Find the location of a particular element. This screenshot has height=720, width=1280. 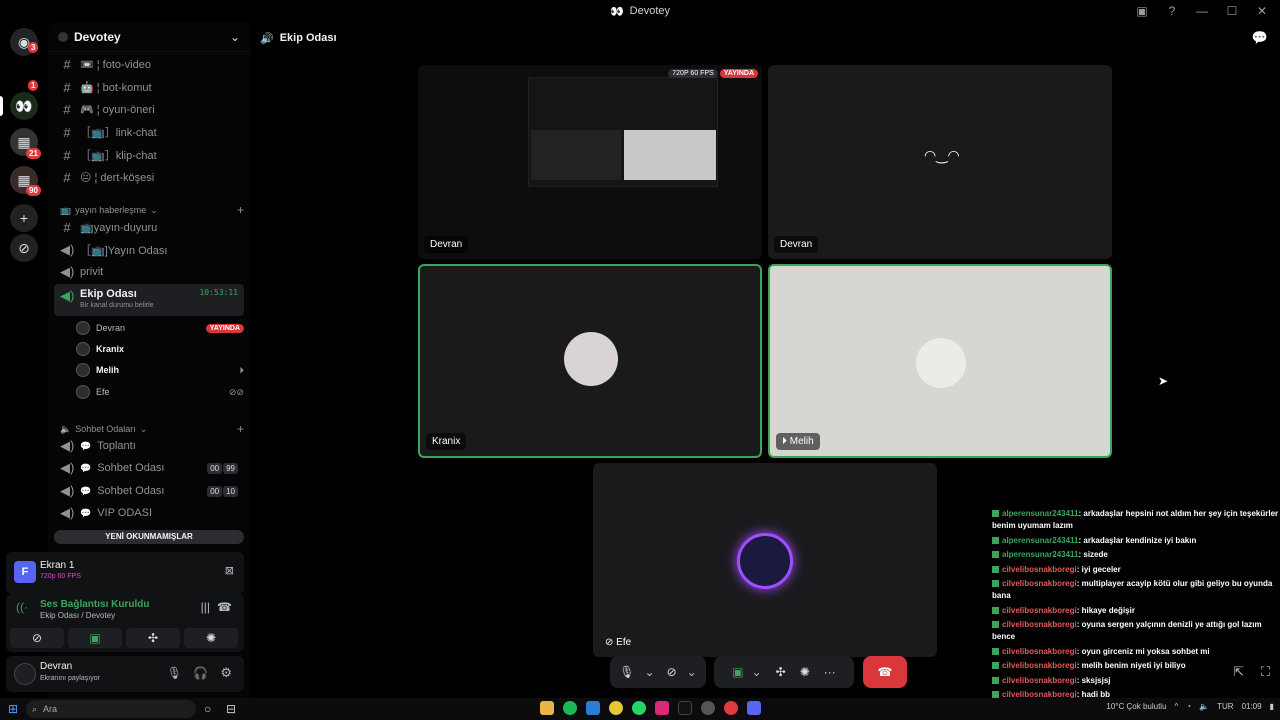

close-button: ✕ is located at coordinates (1262, 11).